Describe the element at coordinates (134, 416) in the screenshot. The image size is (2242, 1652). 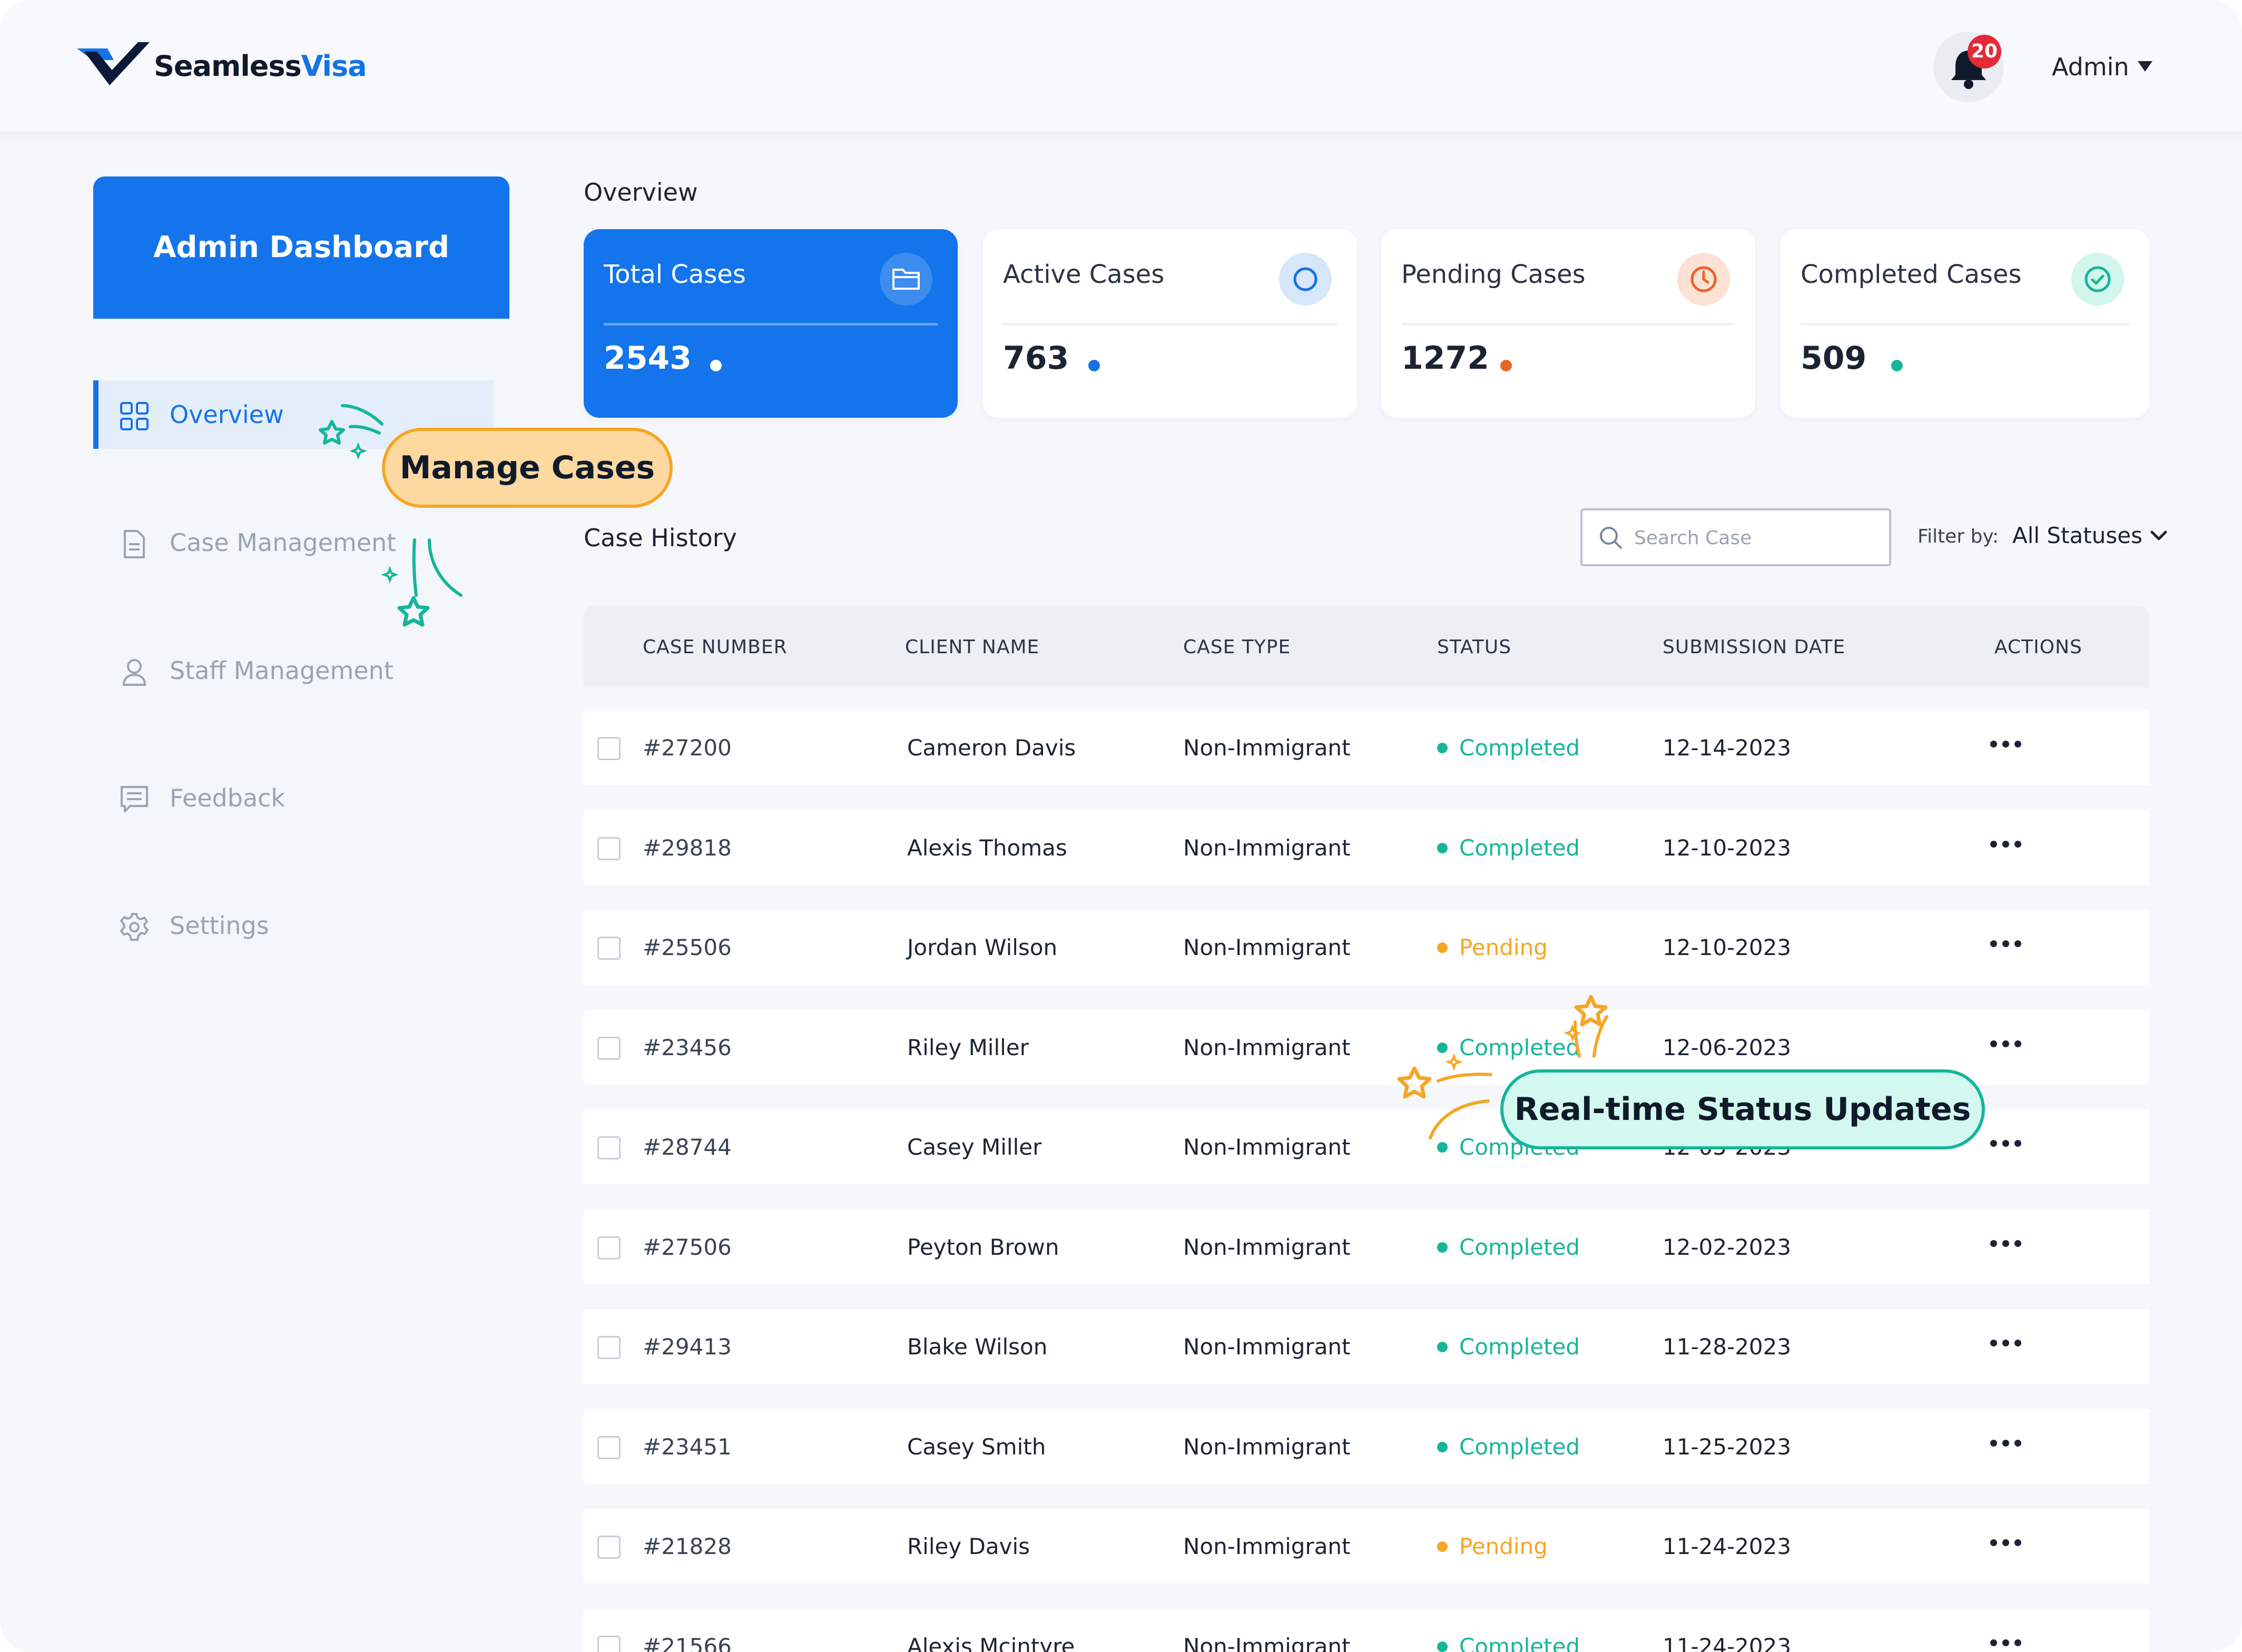
I see `grid-icon` at that location.